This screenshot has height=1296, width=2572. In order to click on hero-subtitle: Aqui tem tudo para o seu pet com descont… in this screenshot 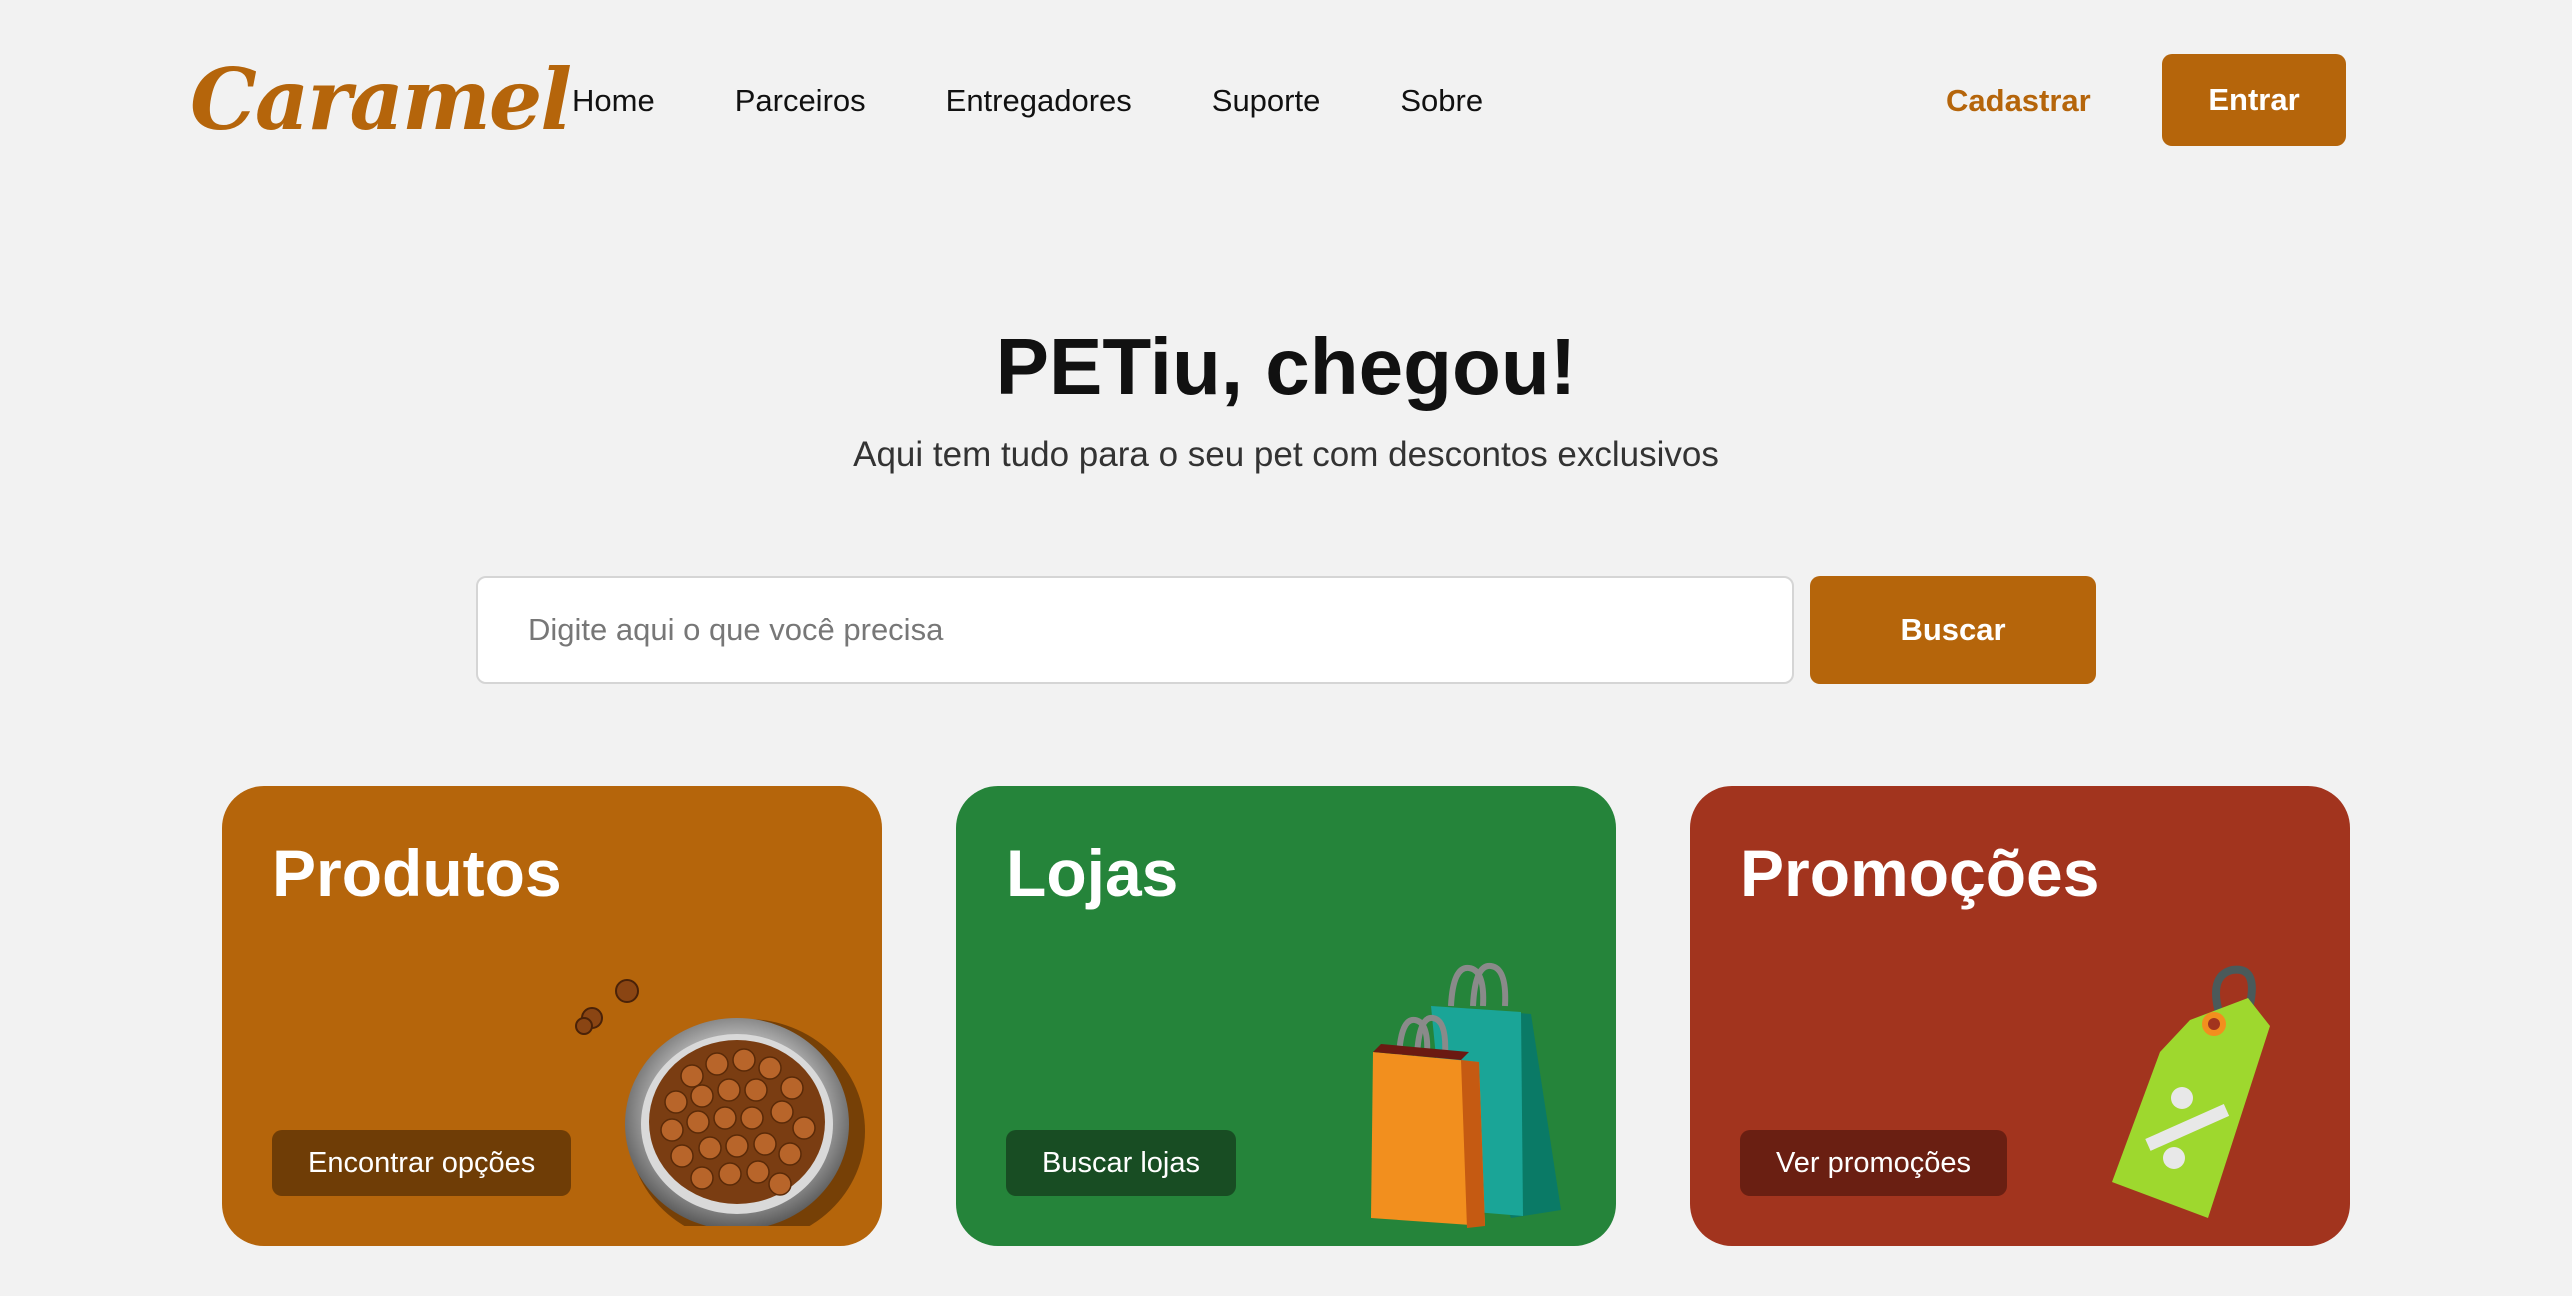, I will do `click(1286, 454)`.